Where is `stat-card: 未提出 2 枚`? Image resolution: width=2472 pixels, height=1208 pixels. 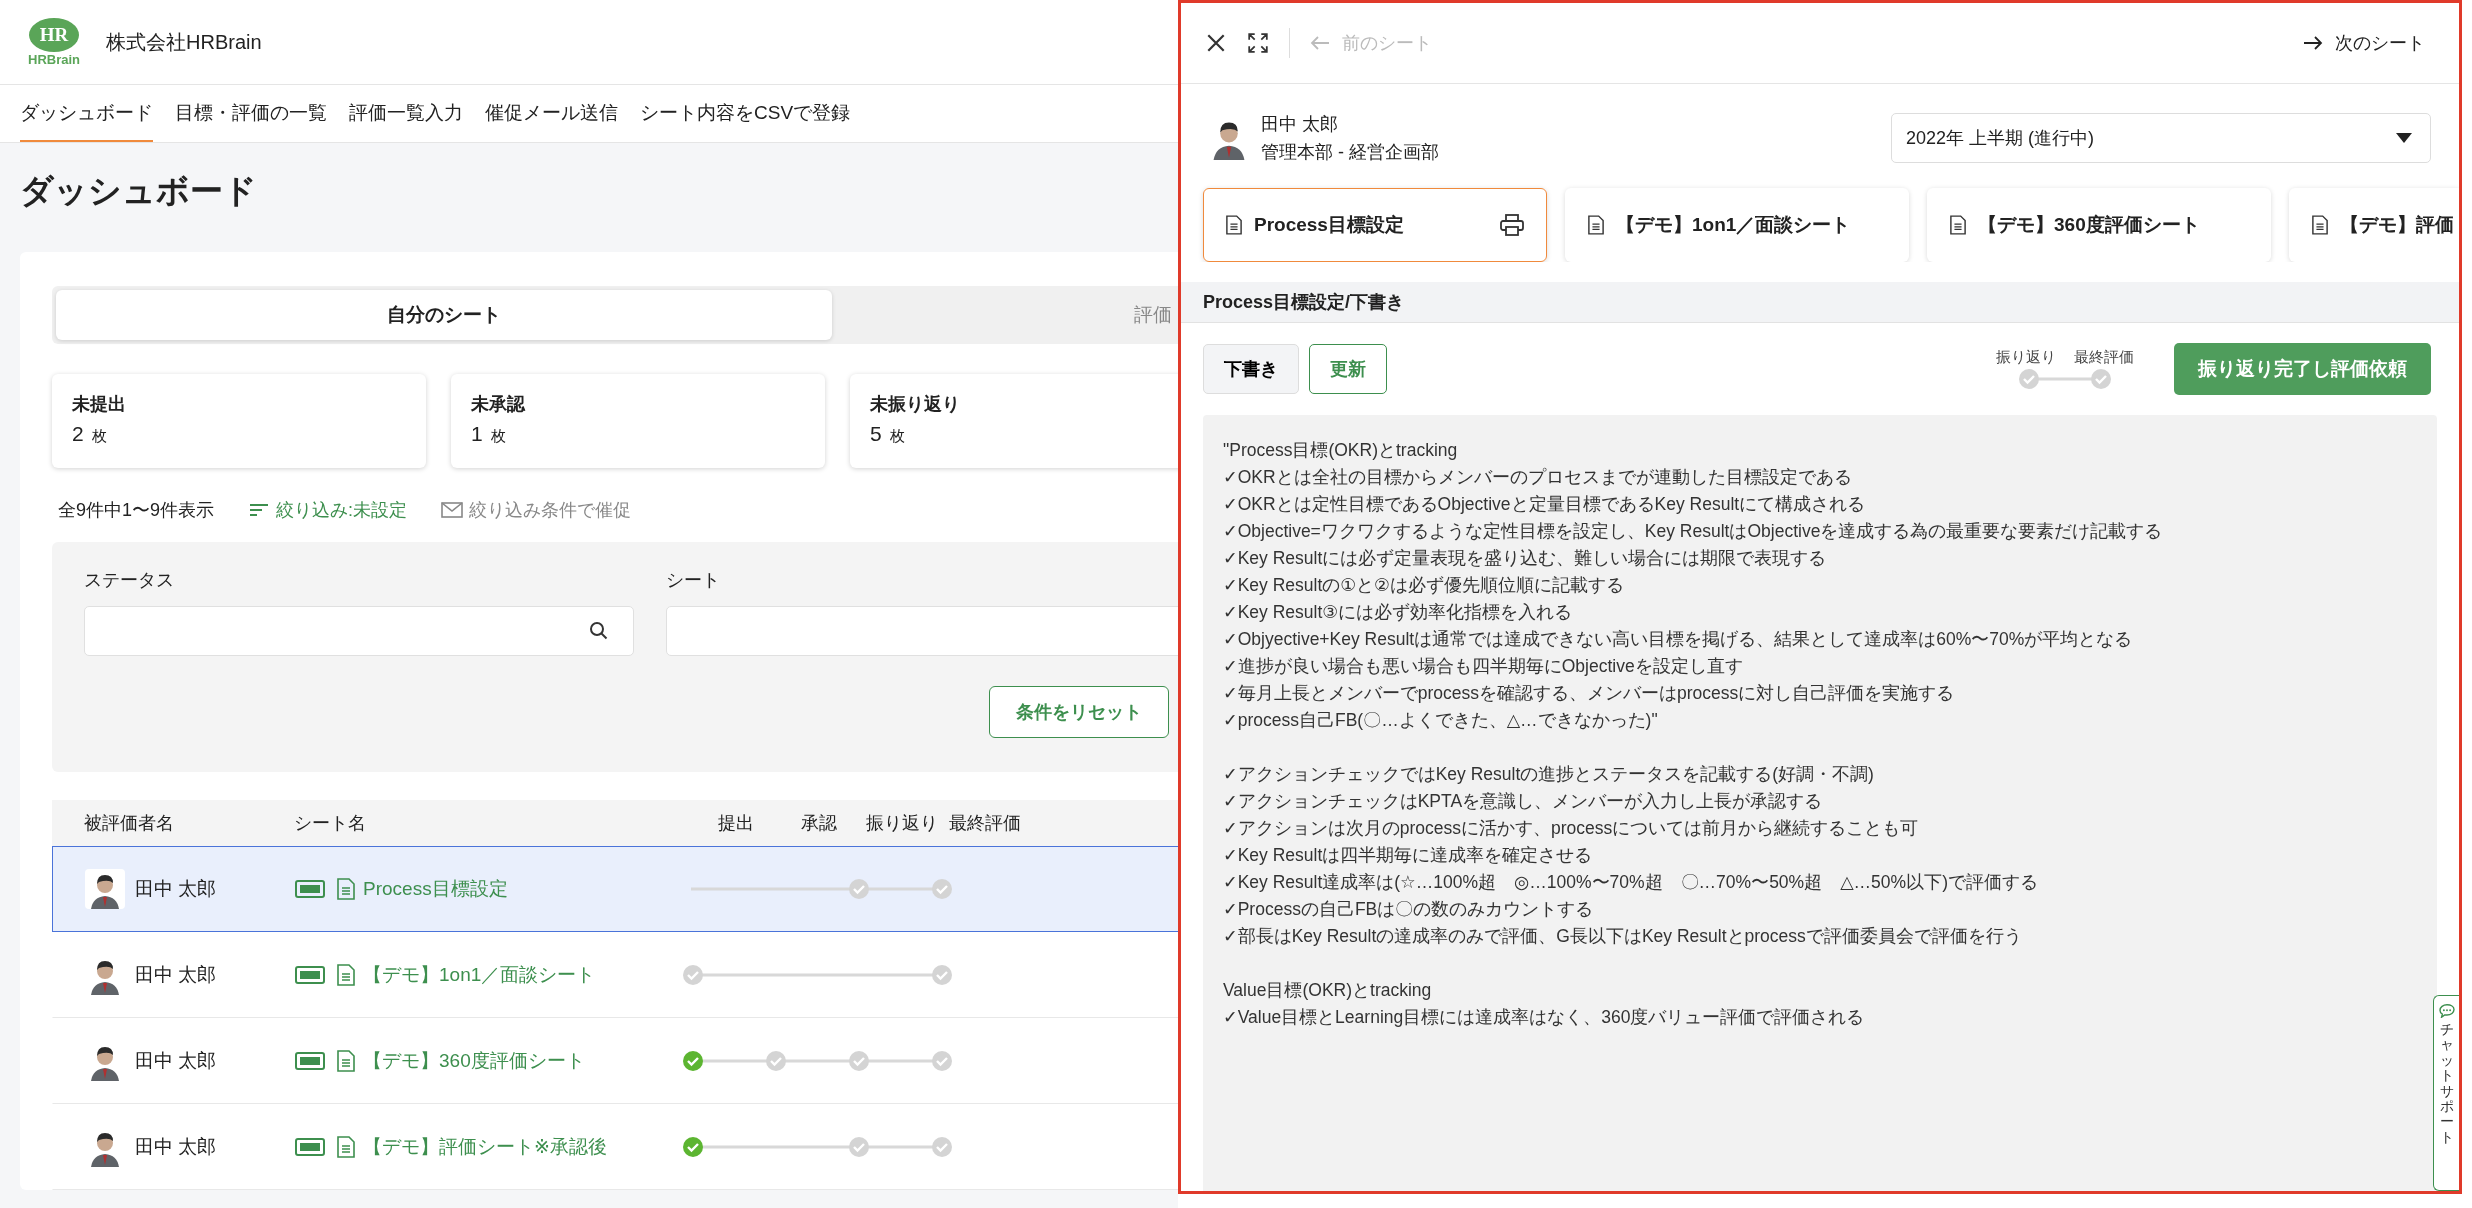 stat-card: 未提出 2 枚 is located at coordinates (239, 421).